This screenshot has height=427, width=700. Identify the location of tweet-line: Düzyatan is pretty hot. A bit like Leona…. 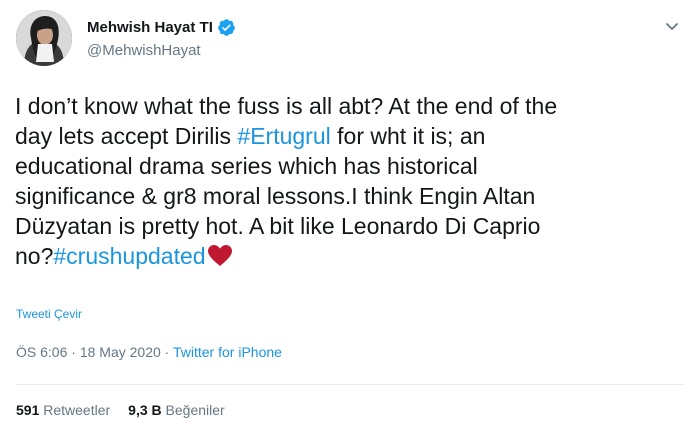
(350, 226).